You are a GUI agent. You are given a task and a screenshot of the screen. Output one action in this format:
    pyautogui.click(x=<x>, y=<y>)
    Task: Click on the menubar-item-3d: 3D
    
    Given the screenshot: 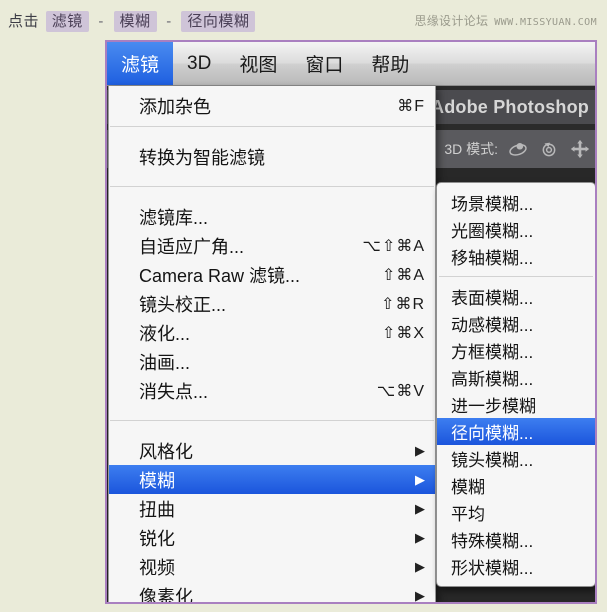 What is the action you would take?
    pyautogui.click(x=199, y=63)
    